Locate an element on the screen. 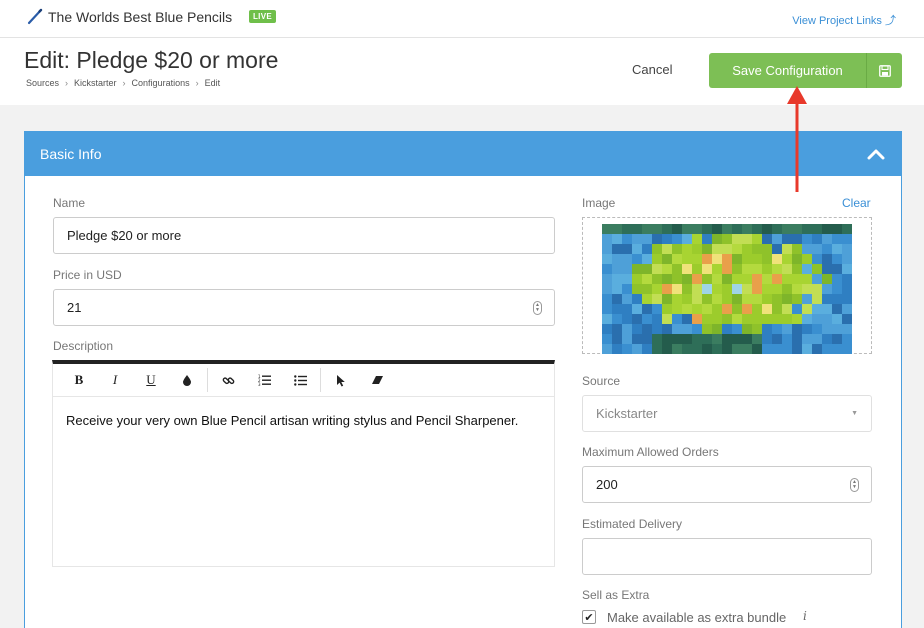  extra-bundle-checkbox: ✔ is located at coordinates (589, 617).